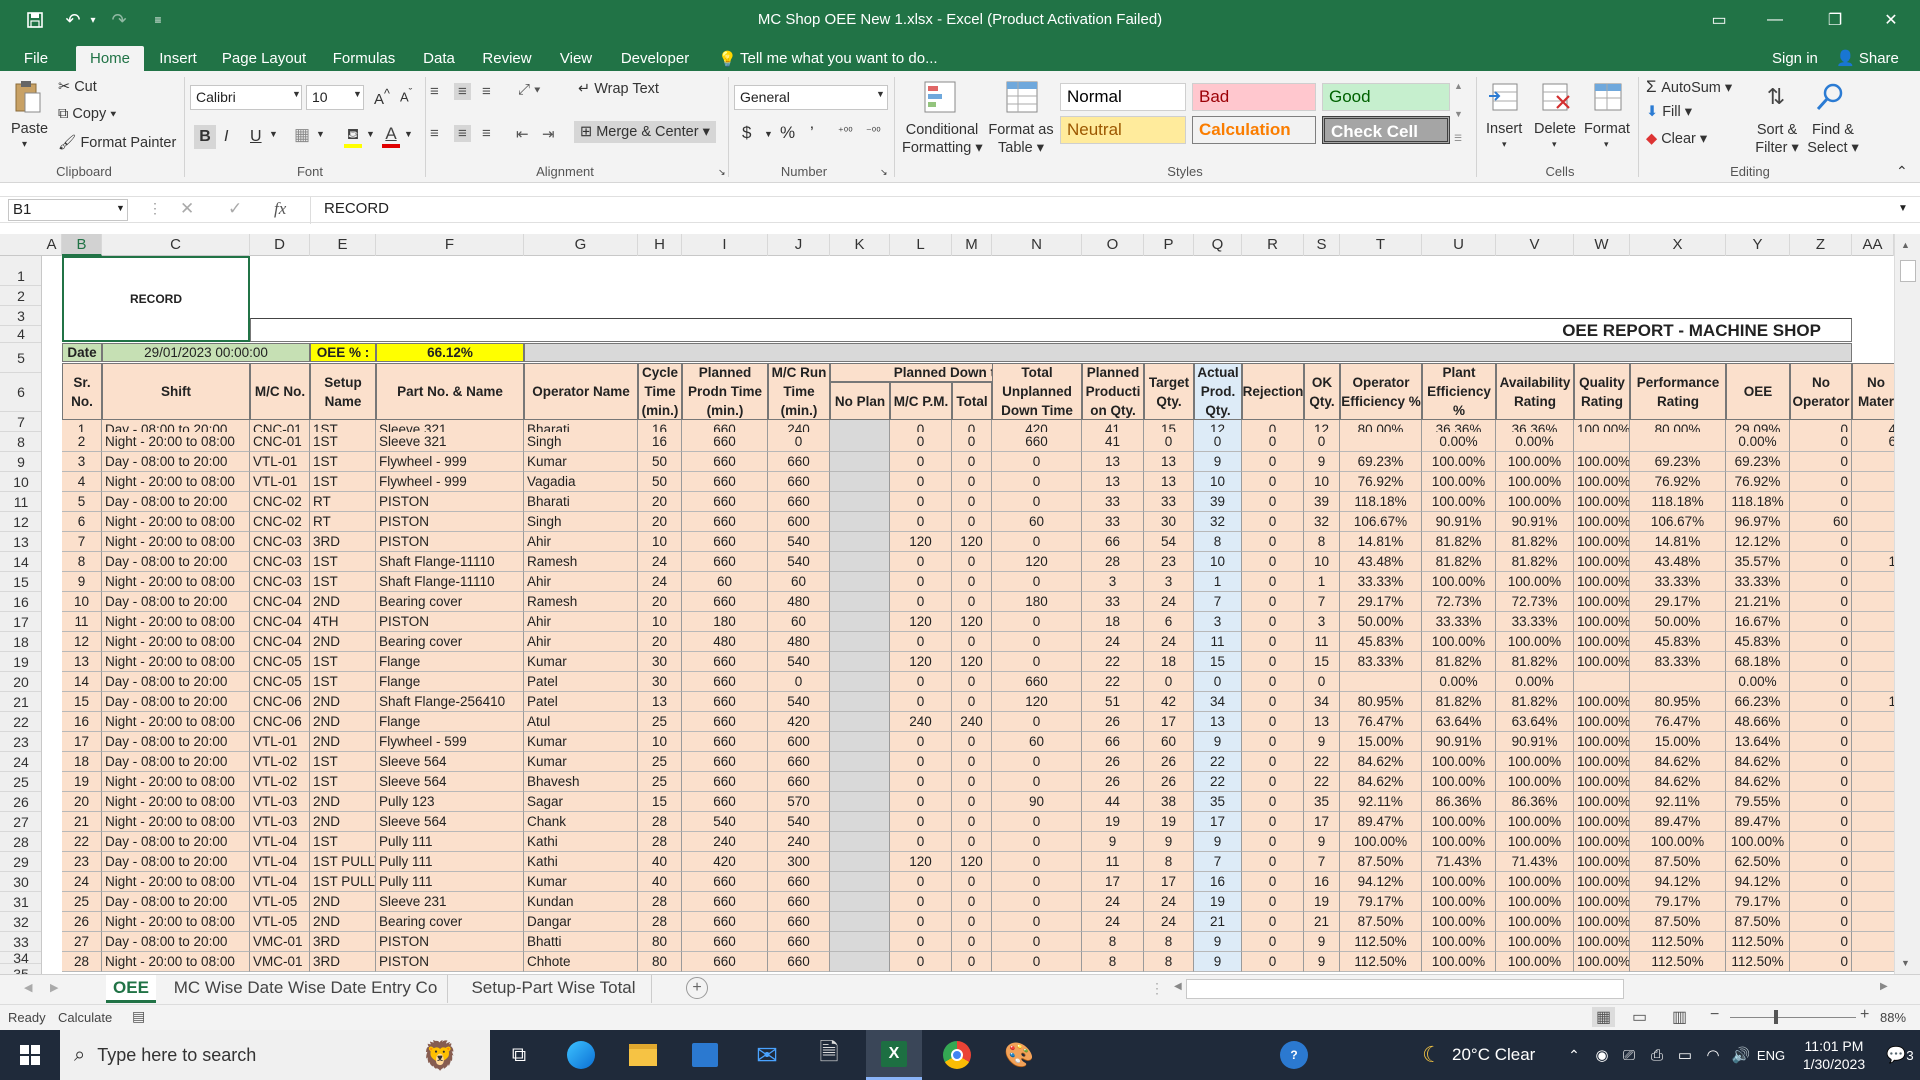 The image size is (1920, 1080). I want to click on row-header: 1, so click(20, 276).